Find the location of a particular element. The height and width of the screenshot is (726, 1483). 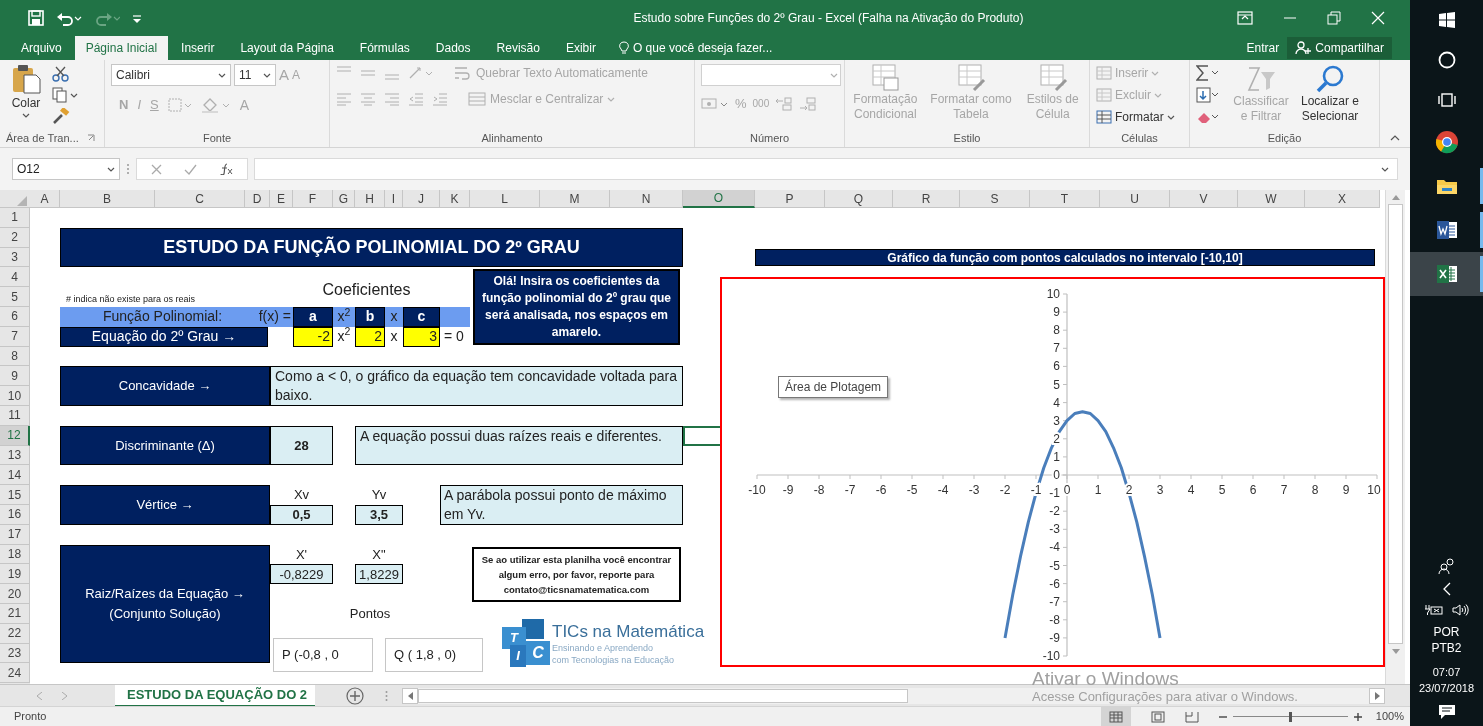

tick-label: -7 is located at coordinates (850, 490).